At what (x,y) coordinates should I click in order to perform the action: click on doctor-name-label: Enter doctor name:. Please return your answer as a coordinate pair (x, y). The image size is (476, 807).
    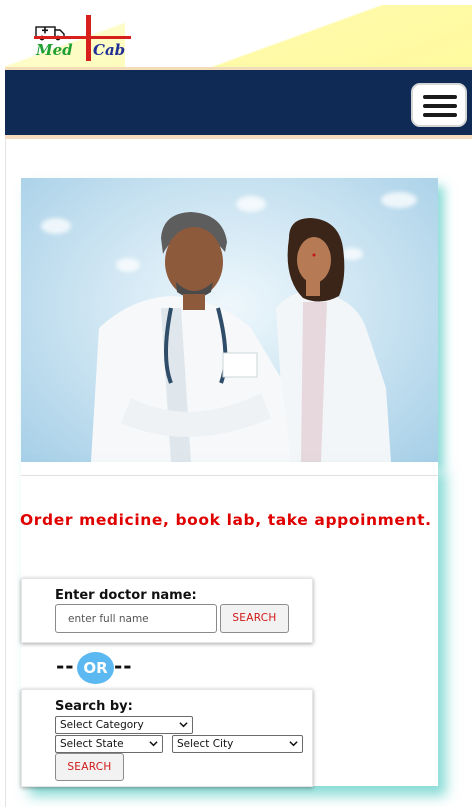
    Looking at the image, I should click on (126, 595).